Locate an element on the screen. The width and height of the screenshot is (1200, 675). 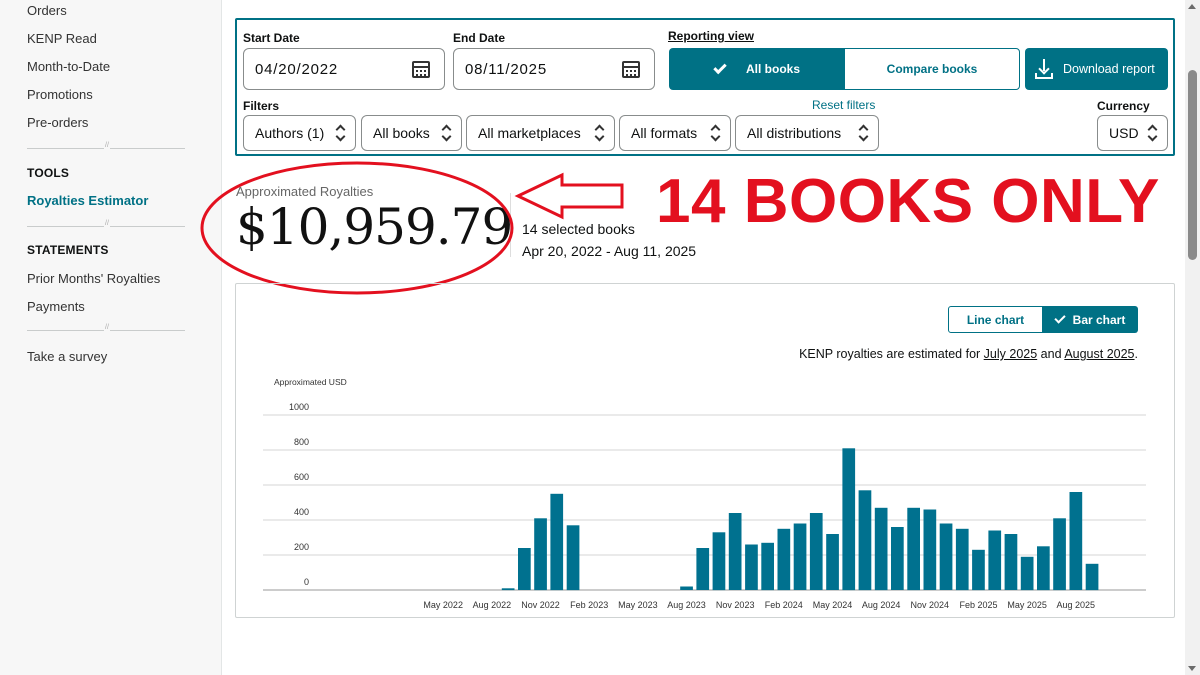
x-tick-label: Nov 2024 is located at coordinates (930, 605).